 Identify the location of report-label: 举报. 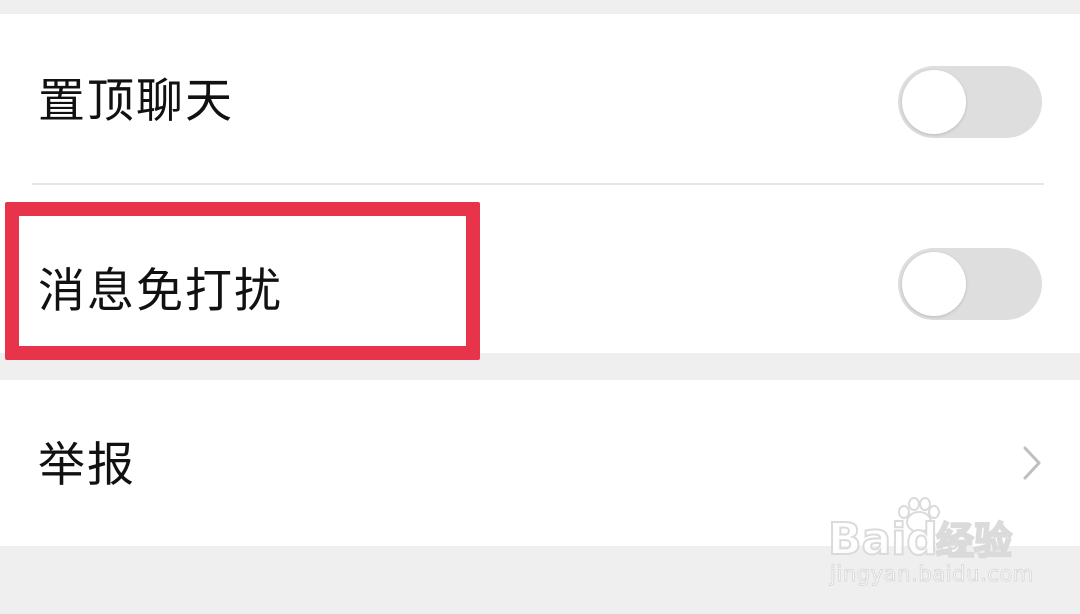
(87, 465).